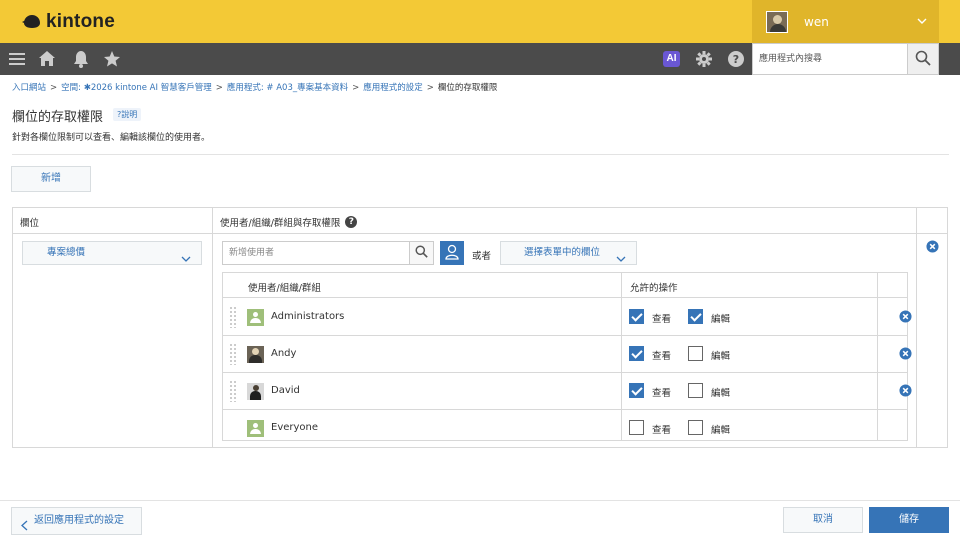 The height and width of the screenshot is (542, 960). I want to click on field-select: 專案總價, so click(112, 253).